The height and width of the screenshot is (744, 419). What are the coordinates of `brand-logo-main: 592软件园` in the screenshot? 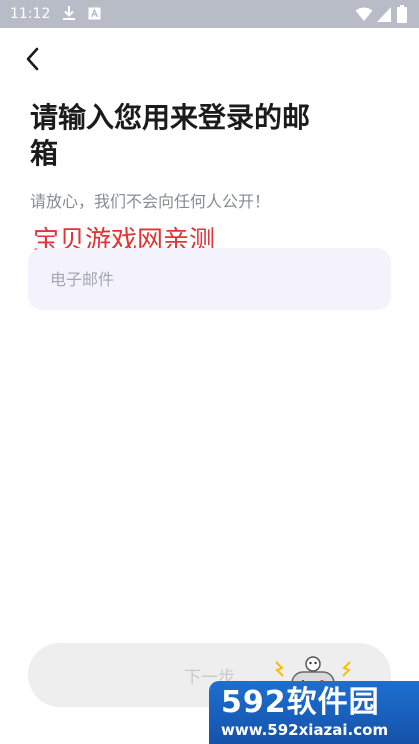 It's located at (300, 702).